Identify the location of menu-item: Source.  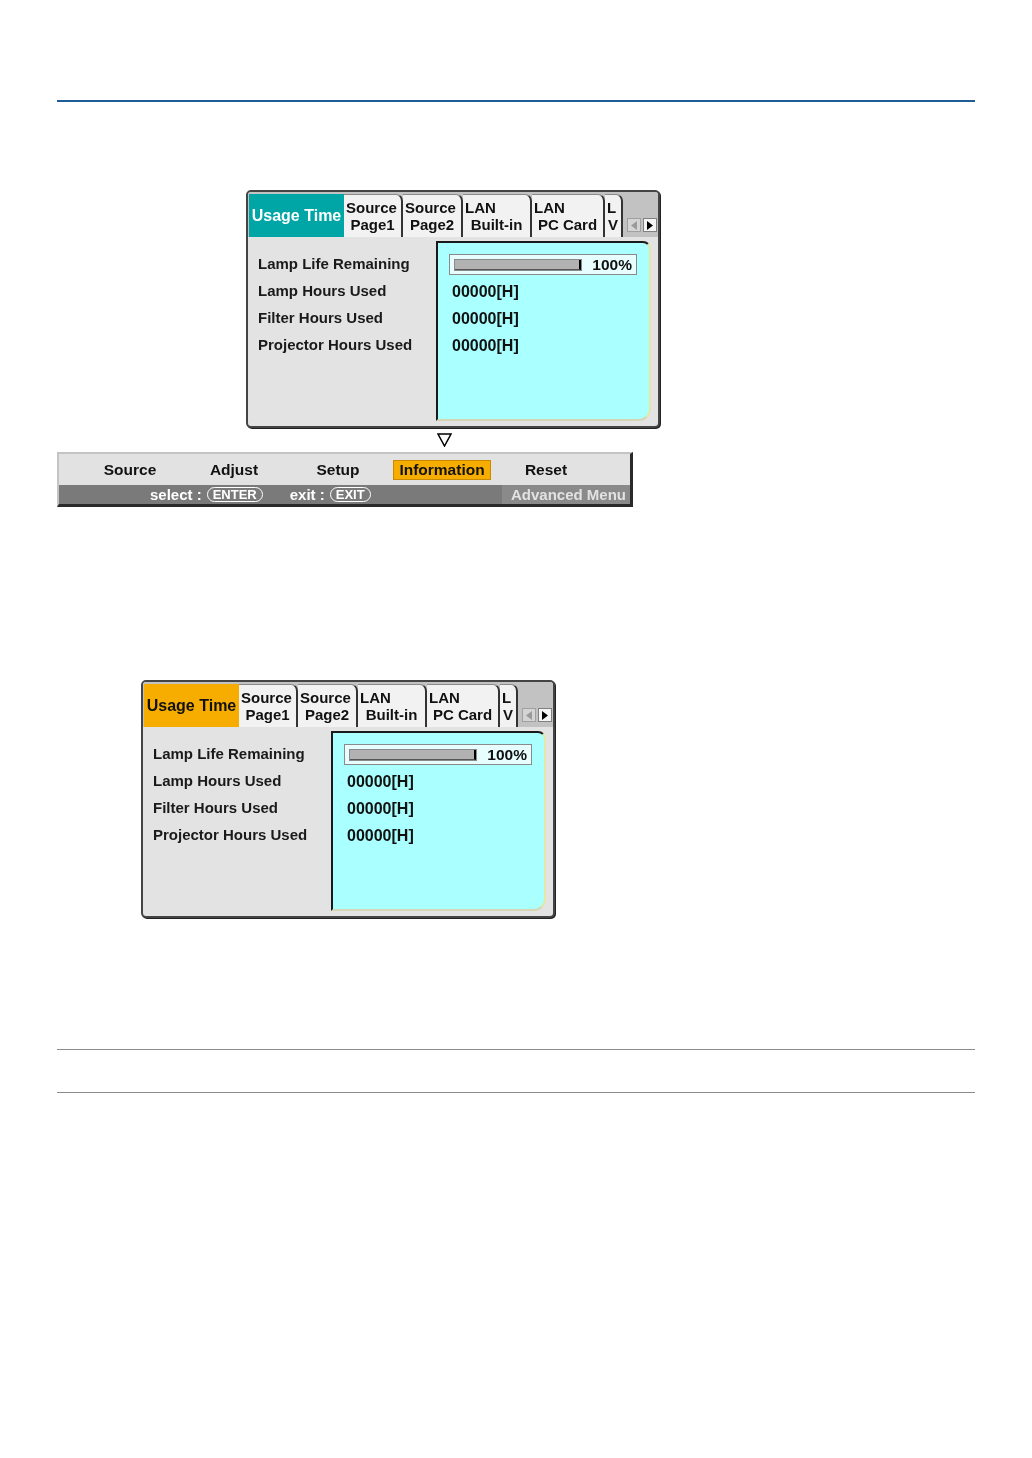
(130, 469).